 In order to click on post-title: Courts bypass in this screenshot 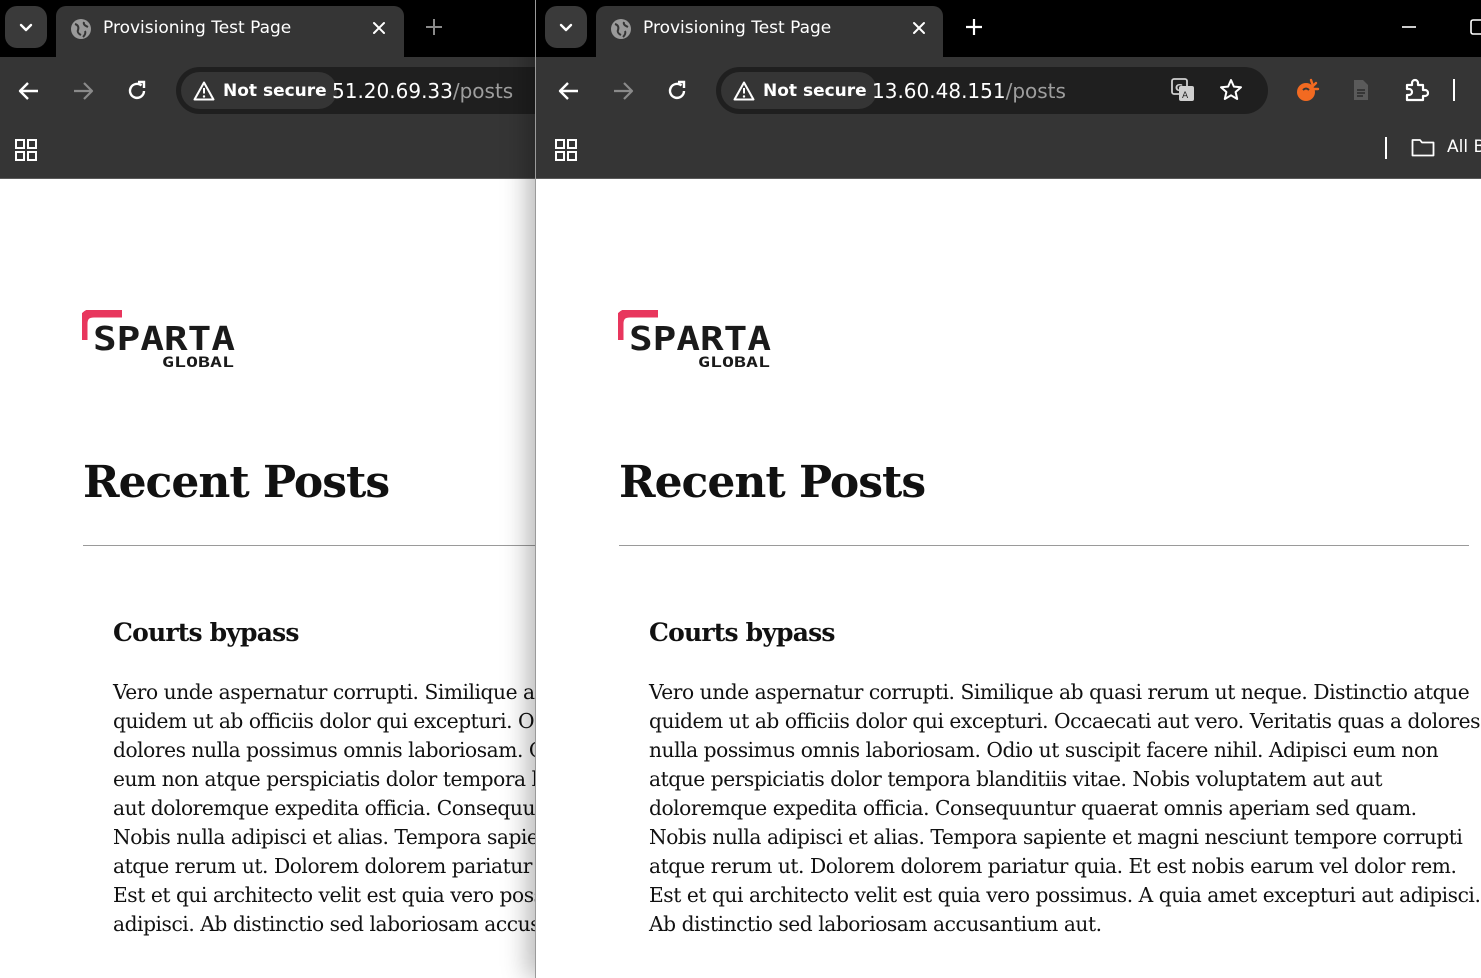, I will do `click(206, 632)`.